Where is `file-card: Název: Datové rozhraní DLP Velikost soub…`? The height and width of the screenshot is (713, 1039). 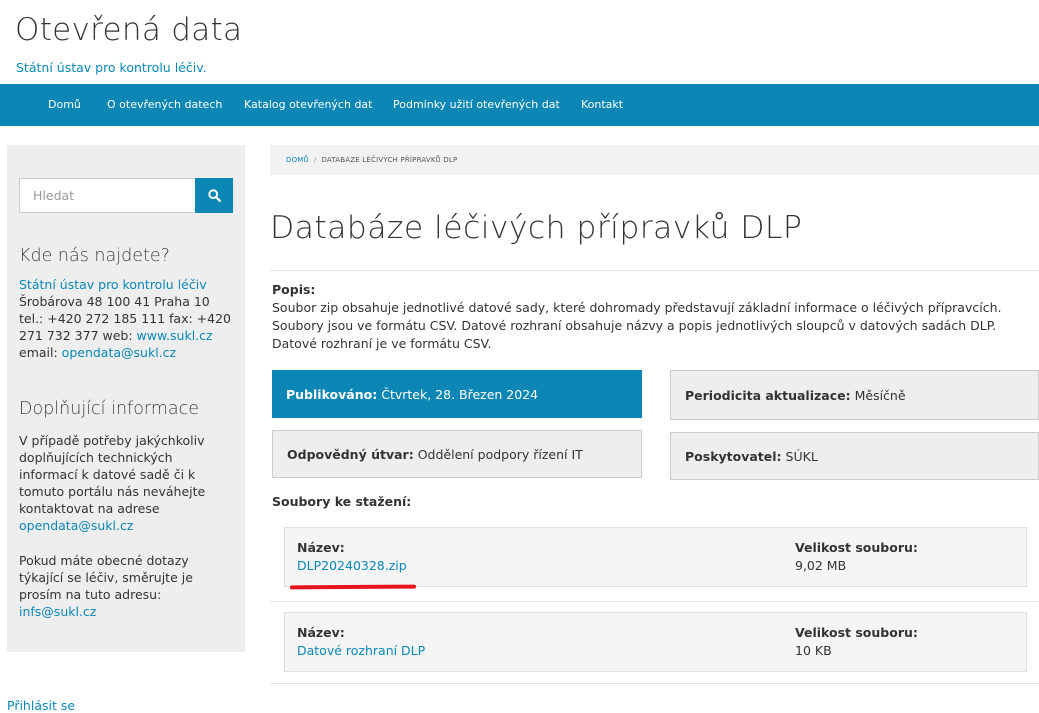
file-card: Název: Datové rozhraní DLP Velikost soub… is located at coordinates (655, 642).